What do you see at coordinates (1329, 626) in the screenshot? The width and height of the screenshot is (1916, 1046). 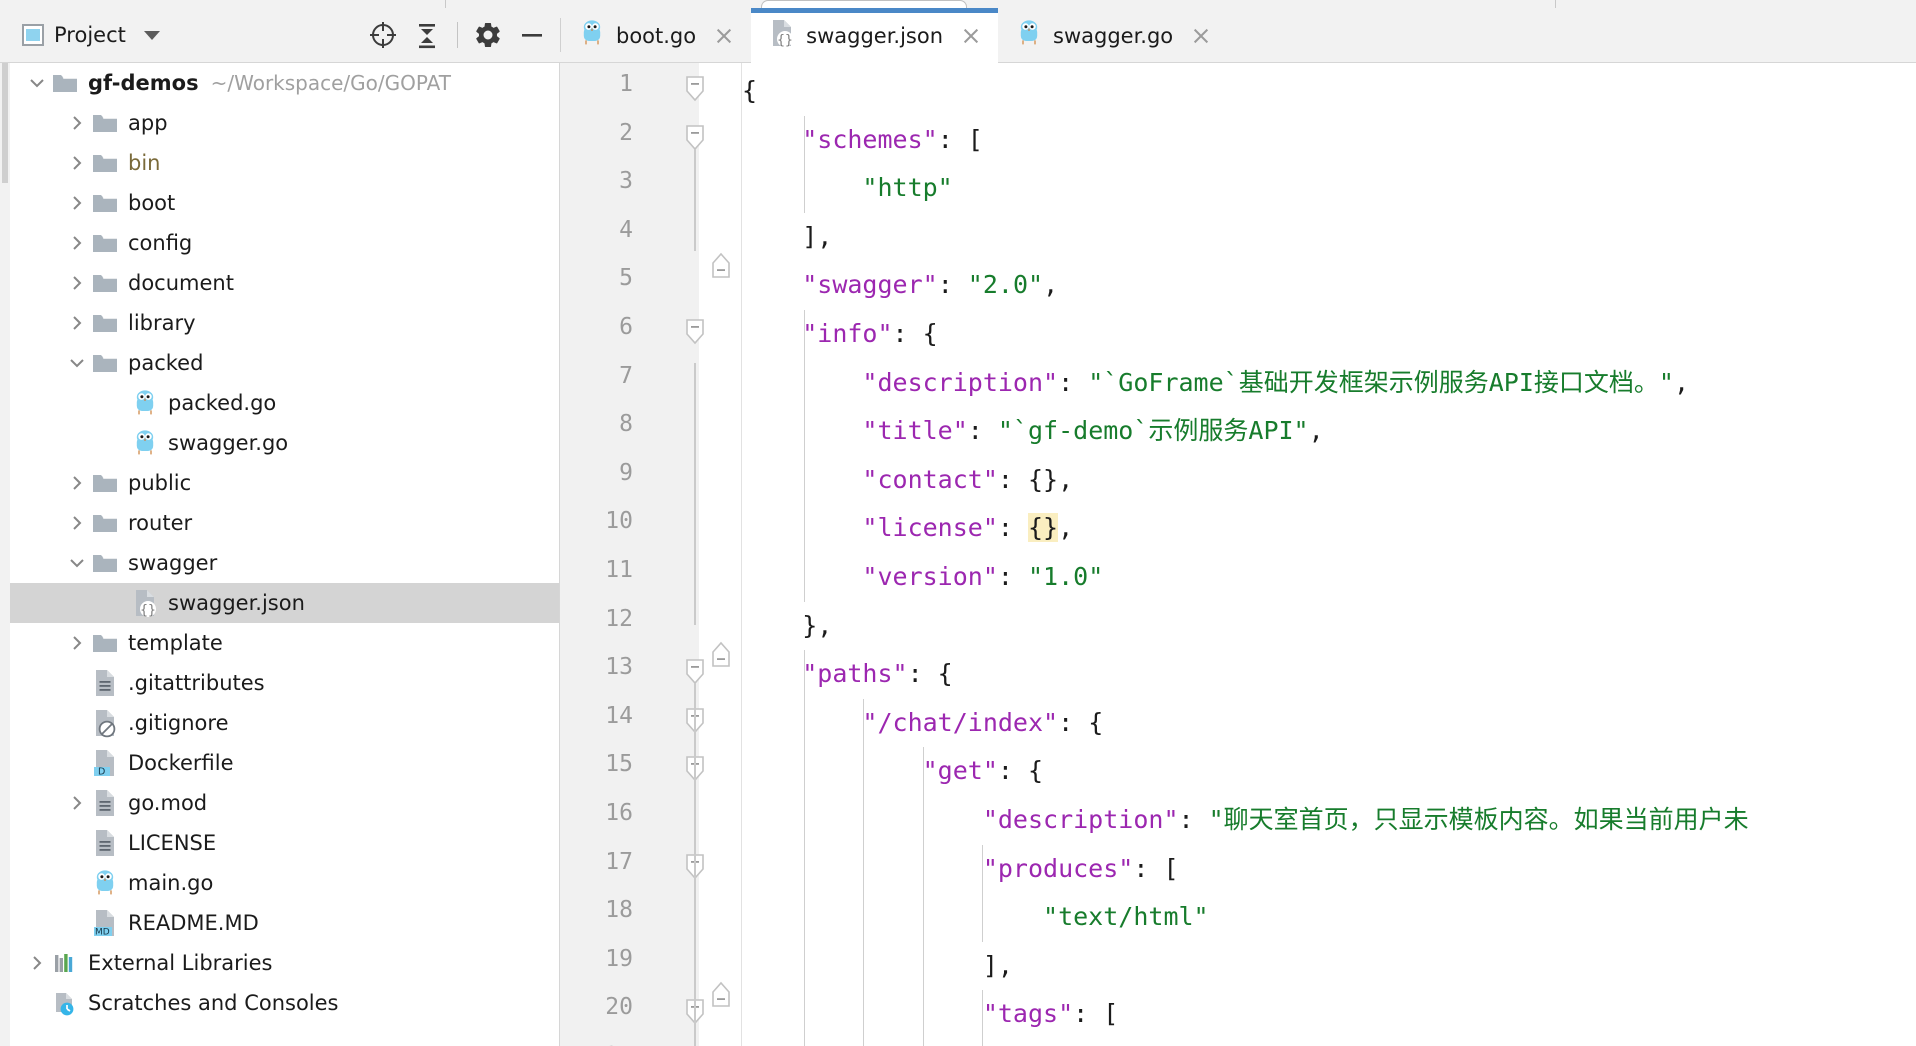 I see `code-line: },` at bounding box center [1329, 626].